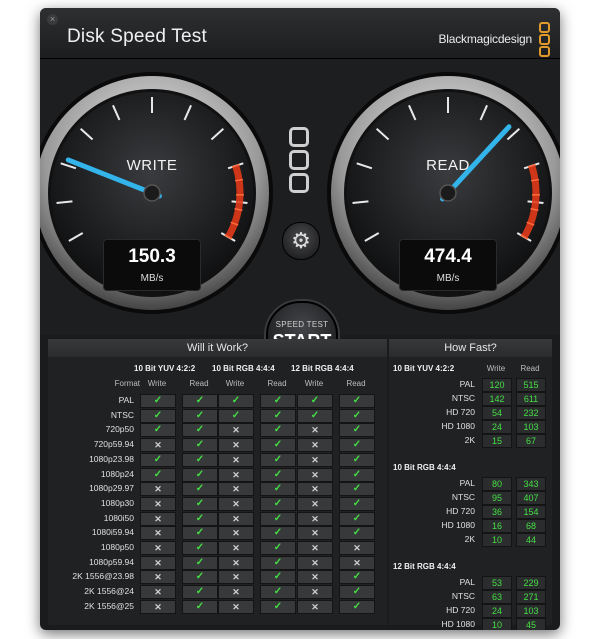 Image resolution: width=600 pixels, height=639 pixels. Describe the element at coordinates (113, 444) in the screenshot. I see `format-row-label: 720p59.94` at that location.